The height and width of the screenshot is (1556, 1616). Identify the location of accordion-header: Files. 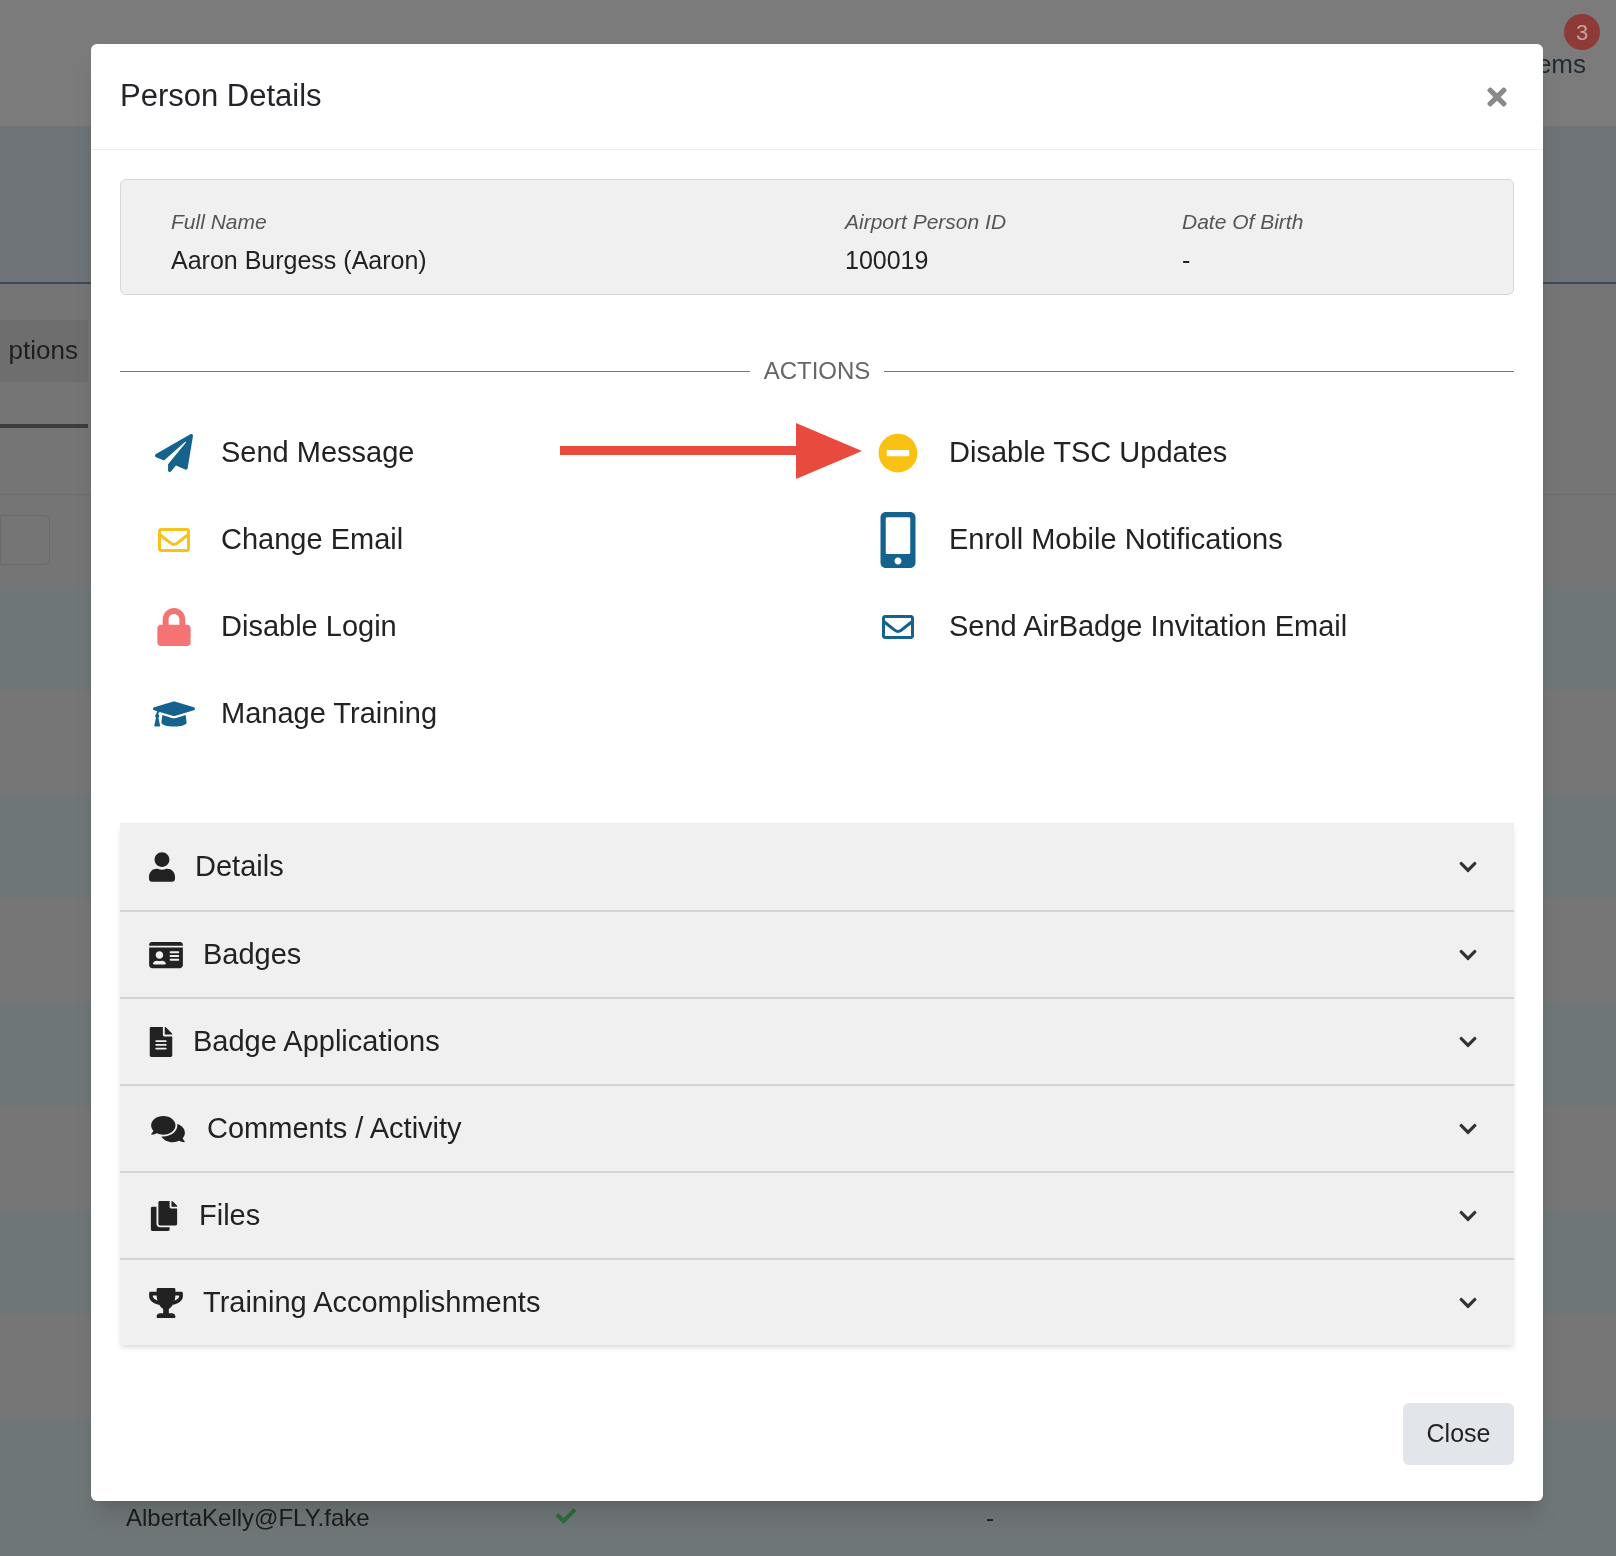
(817, 1214).